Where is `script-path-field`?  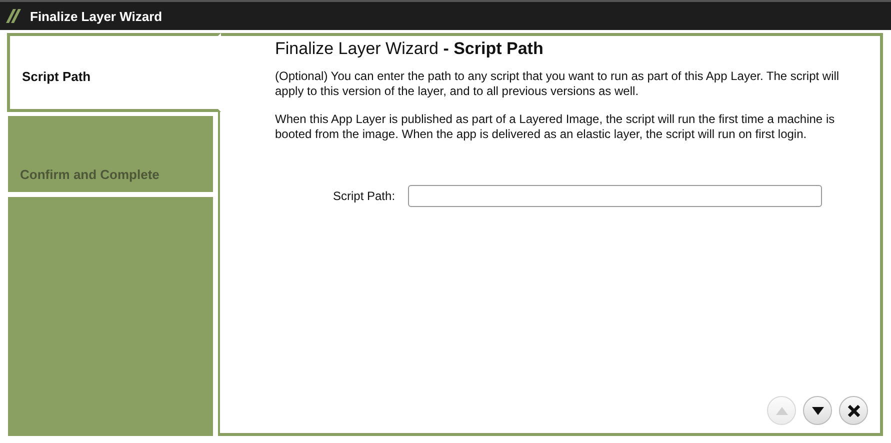
script-path-field is located at coordinates (615, 196).